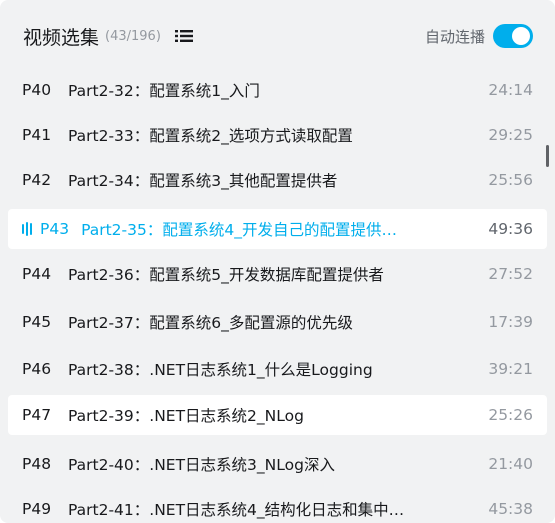 The height and width of the screenshot is (523, 555). What do you see at coordinates (547, 156) in the screenshot?
I see `scrollbar-thumb` at bounding box center [547, 156].